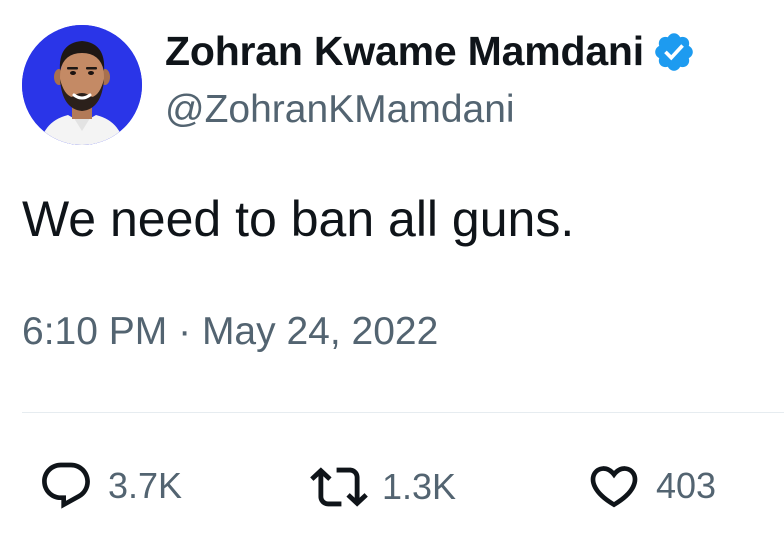 The image size is (784, 538). Describe the element at coordinates (419, 486) in the screenshot. I see `retweet-count: 1.3K` at that location.